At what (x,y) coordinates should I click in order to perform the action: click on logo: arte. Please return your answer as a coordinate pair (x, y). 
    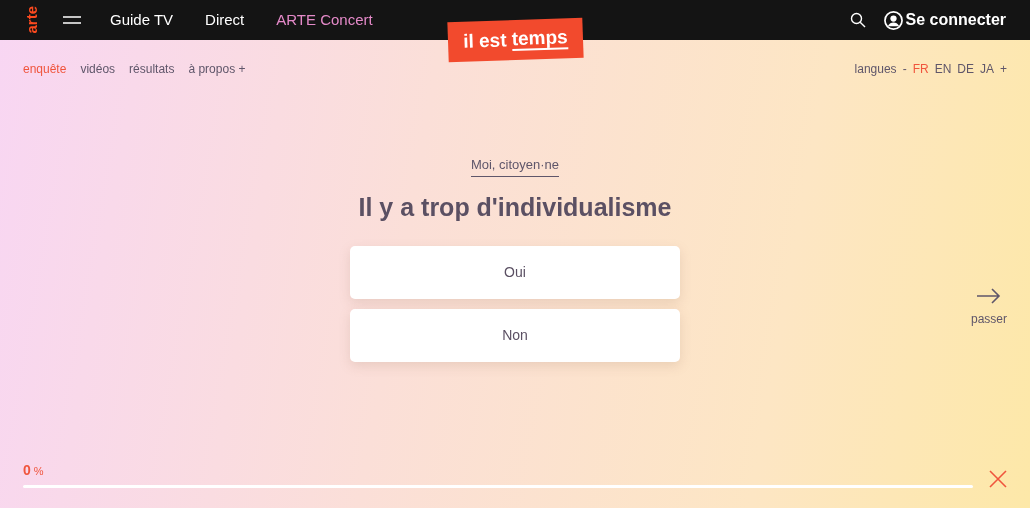
    Looking at the image, I should click on (31, 20).